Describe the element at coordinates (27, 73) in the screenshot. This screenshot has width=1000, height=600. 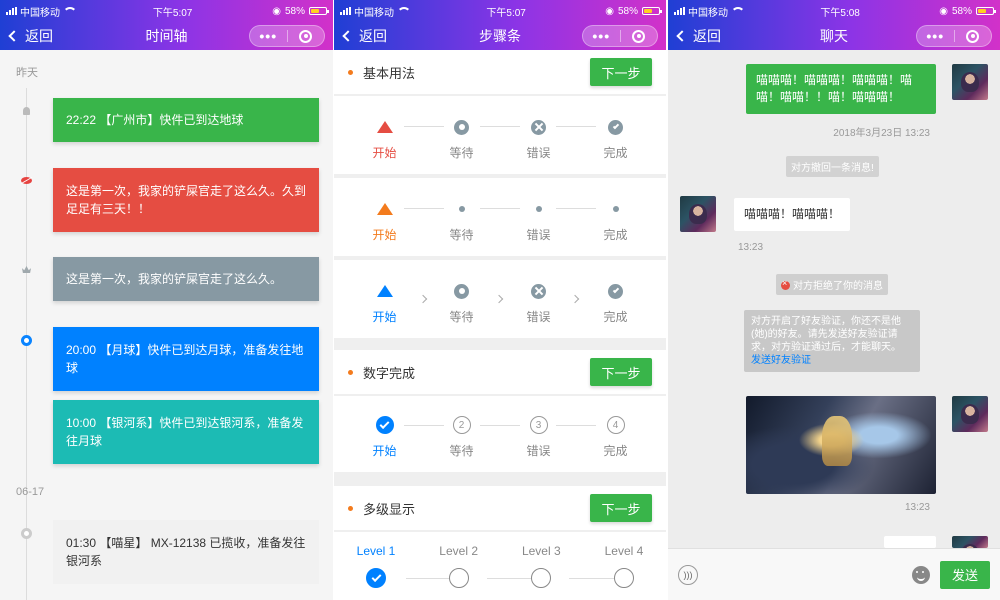
I see `date-label: 昨天` at that location.